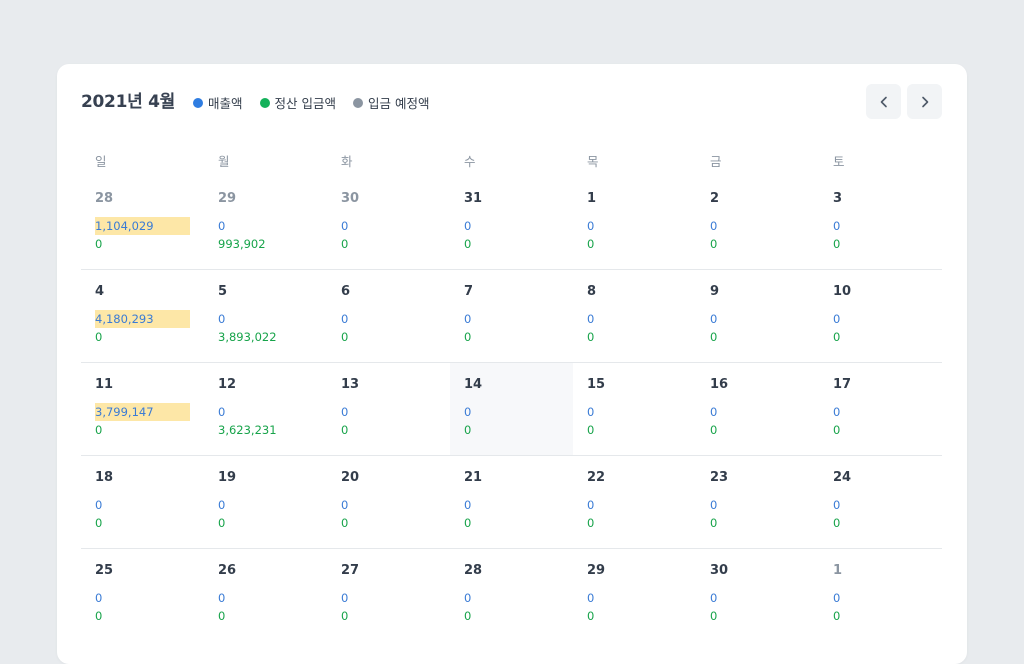 Image resolution: width=1024 pixels, height=664 pixels. Describe the element at coordinates (719, 570) in the screenshot. I see `day-number: 30` at that location.